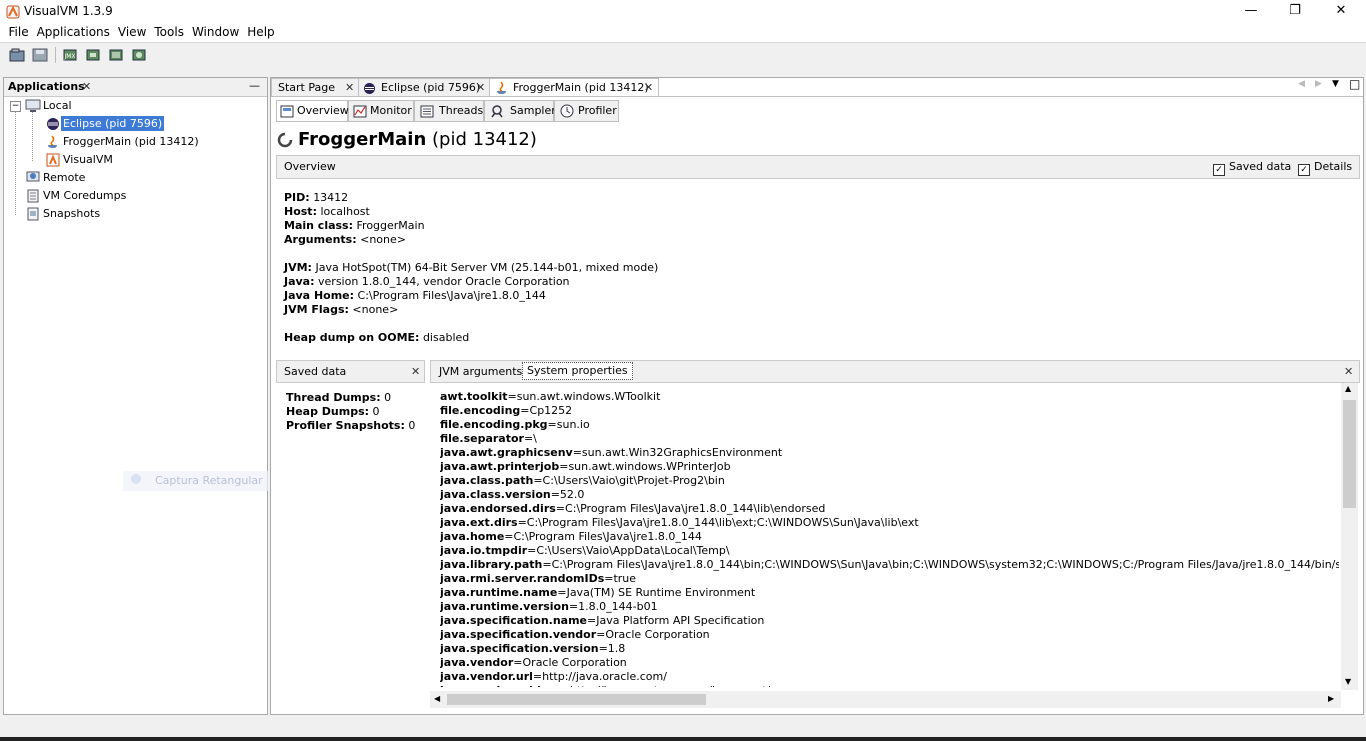  What do you see at coordinates (1348, 388) in the screenshot?
I see `scroll-up-button: ▲` at bounding box center [1348, 388].